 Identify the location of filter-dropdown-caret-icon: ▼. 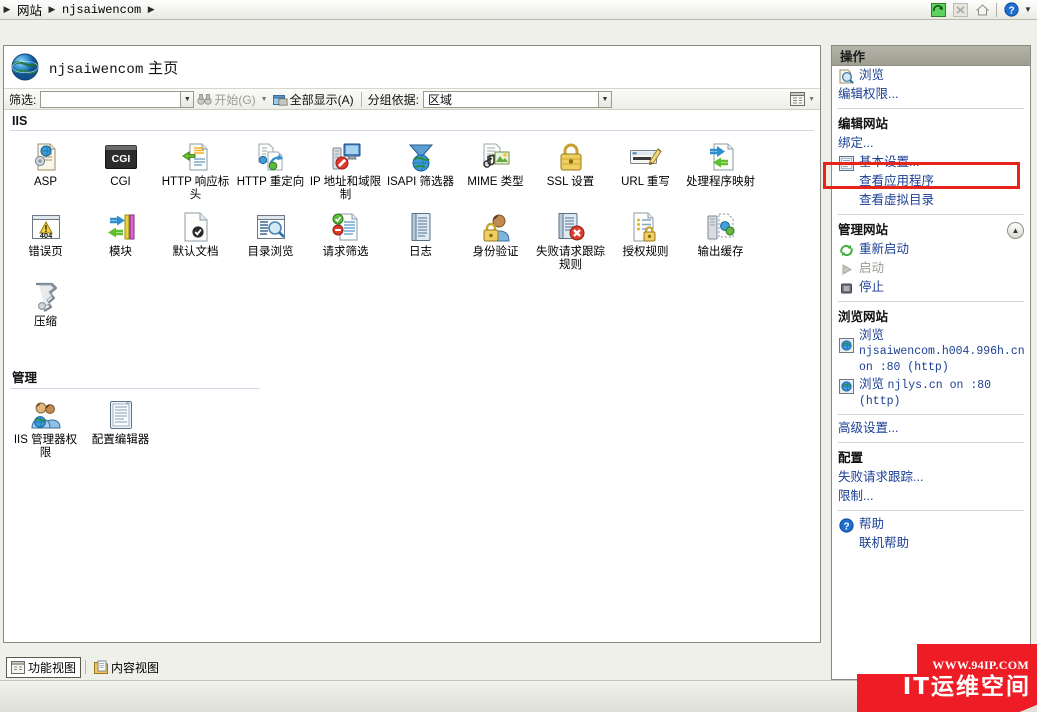
(187, 99).